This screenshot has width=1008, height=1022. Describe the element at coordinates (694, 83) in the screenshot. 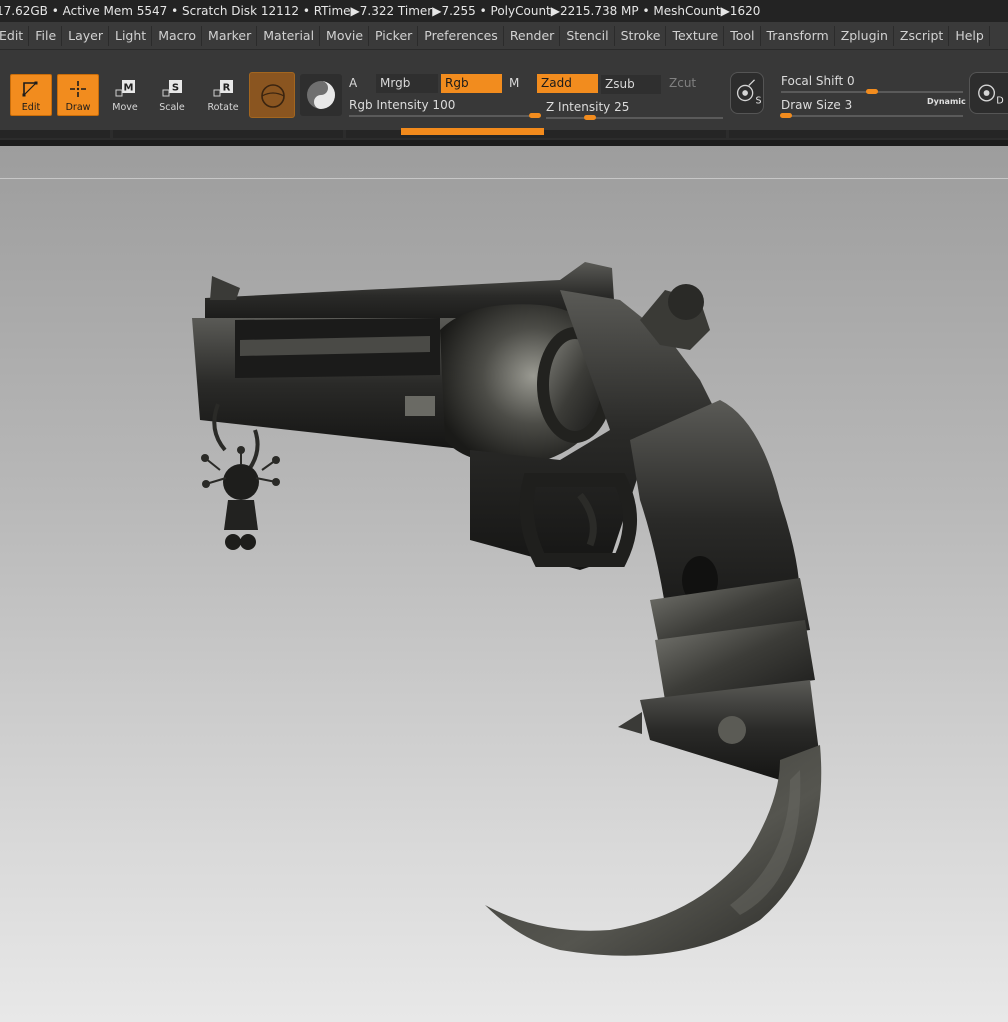

I see `zcut-button: Zcut` at that location.